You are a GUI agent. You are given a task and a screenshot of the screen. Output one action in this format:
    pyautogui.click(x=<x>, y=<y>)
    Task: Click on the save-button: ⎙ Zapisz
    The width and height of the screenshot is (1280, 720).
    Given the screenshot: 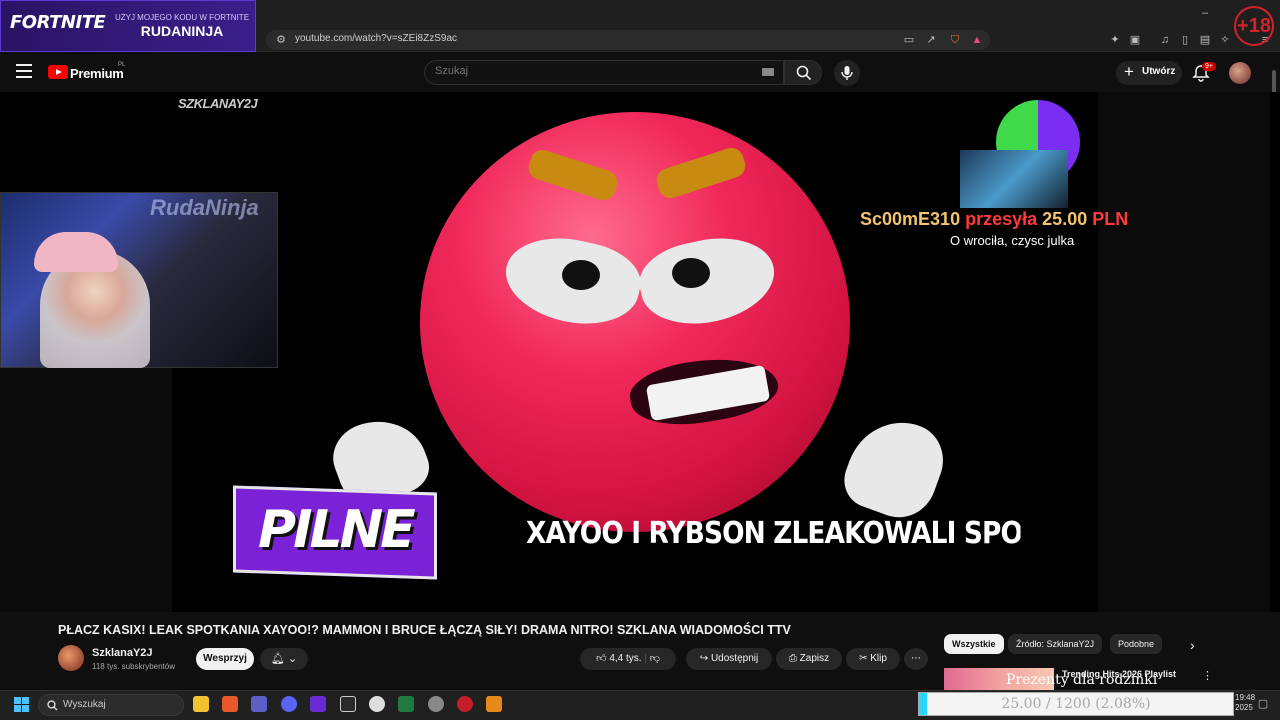 What is the action you would take?
    pyautogui.click(x=809, y=659)
    